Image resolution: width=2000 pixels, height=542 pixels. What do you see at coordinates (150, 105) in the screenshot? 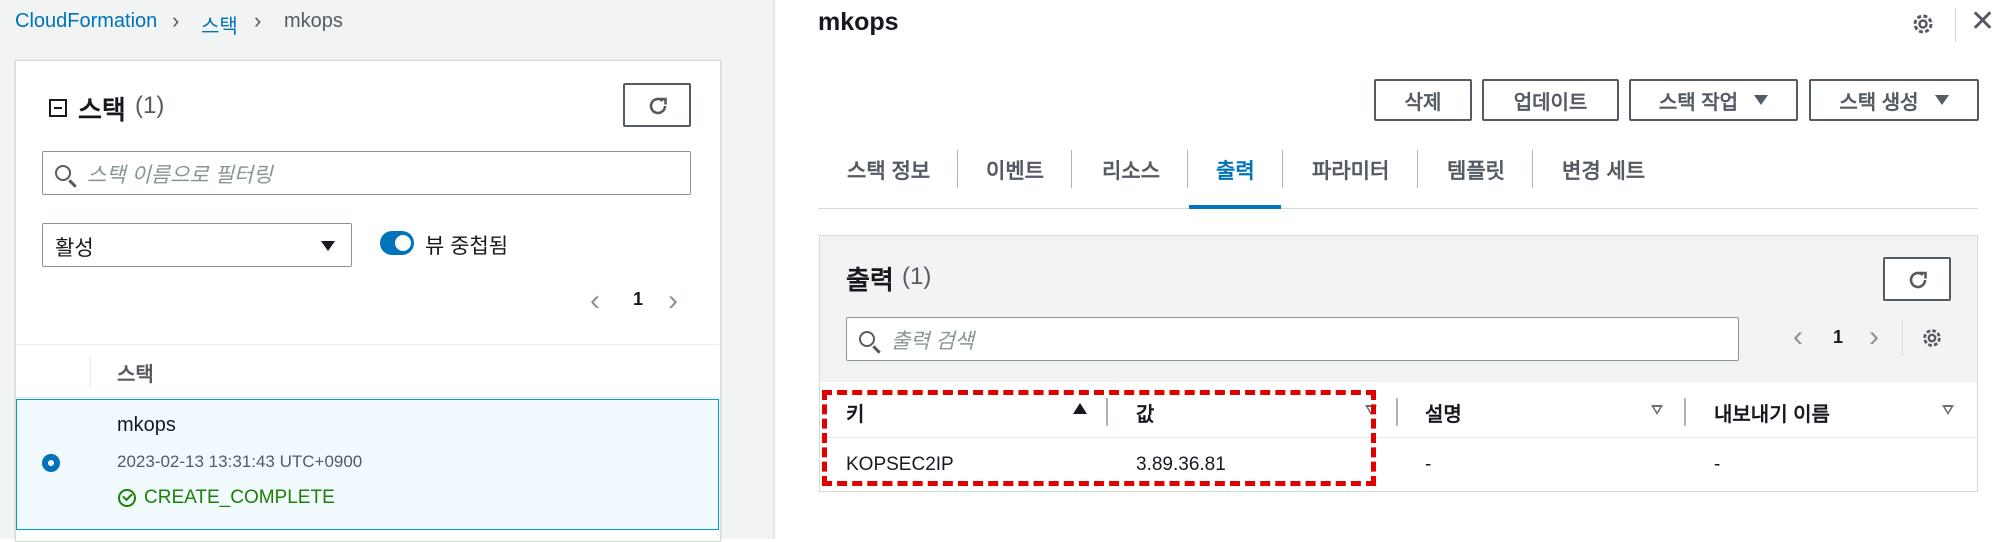
I see `stacks-count: (1)` at bounding box center [150, 105].